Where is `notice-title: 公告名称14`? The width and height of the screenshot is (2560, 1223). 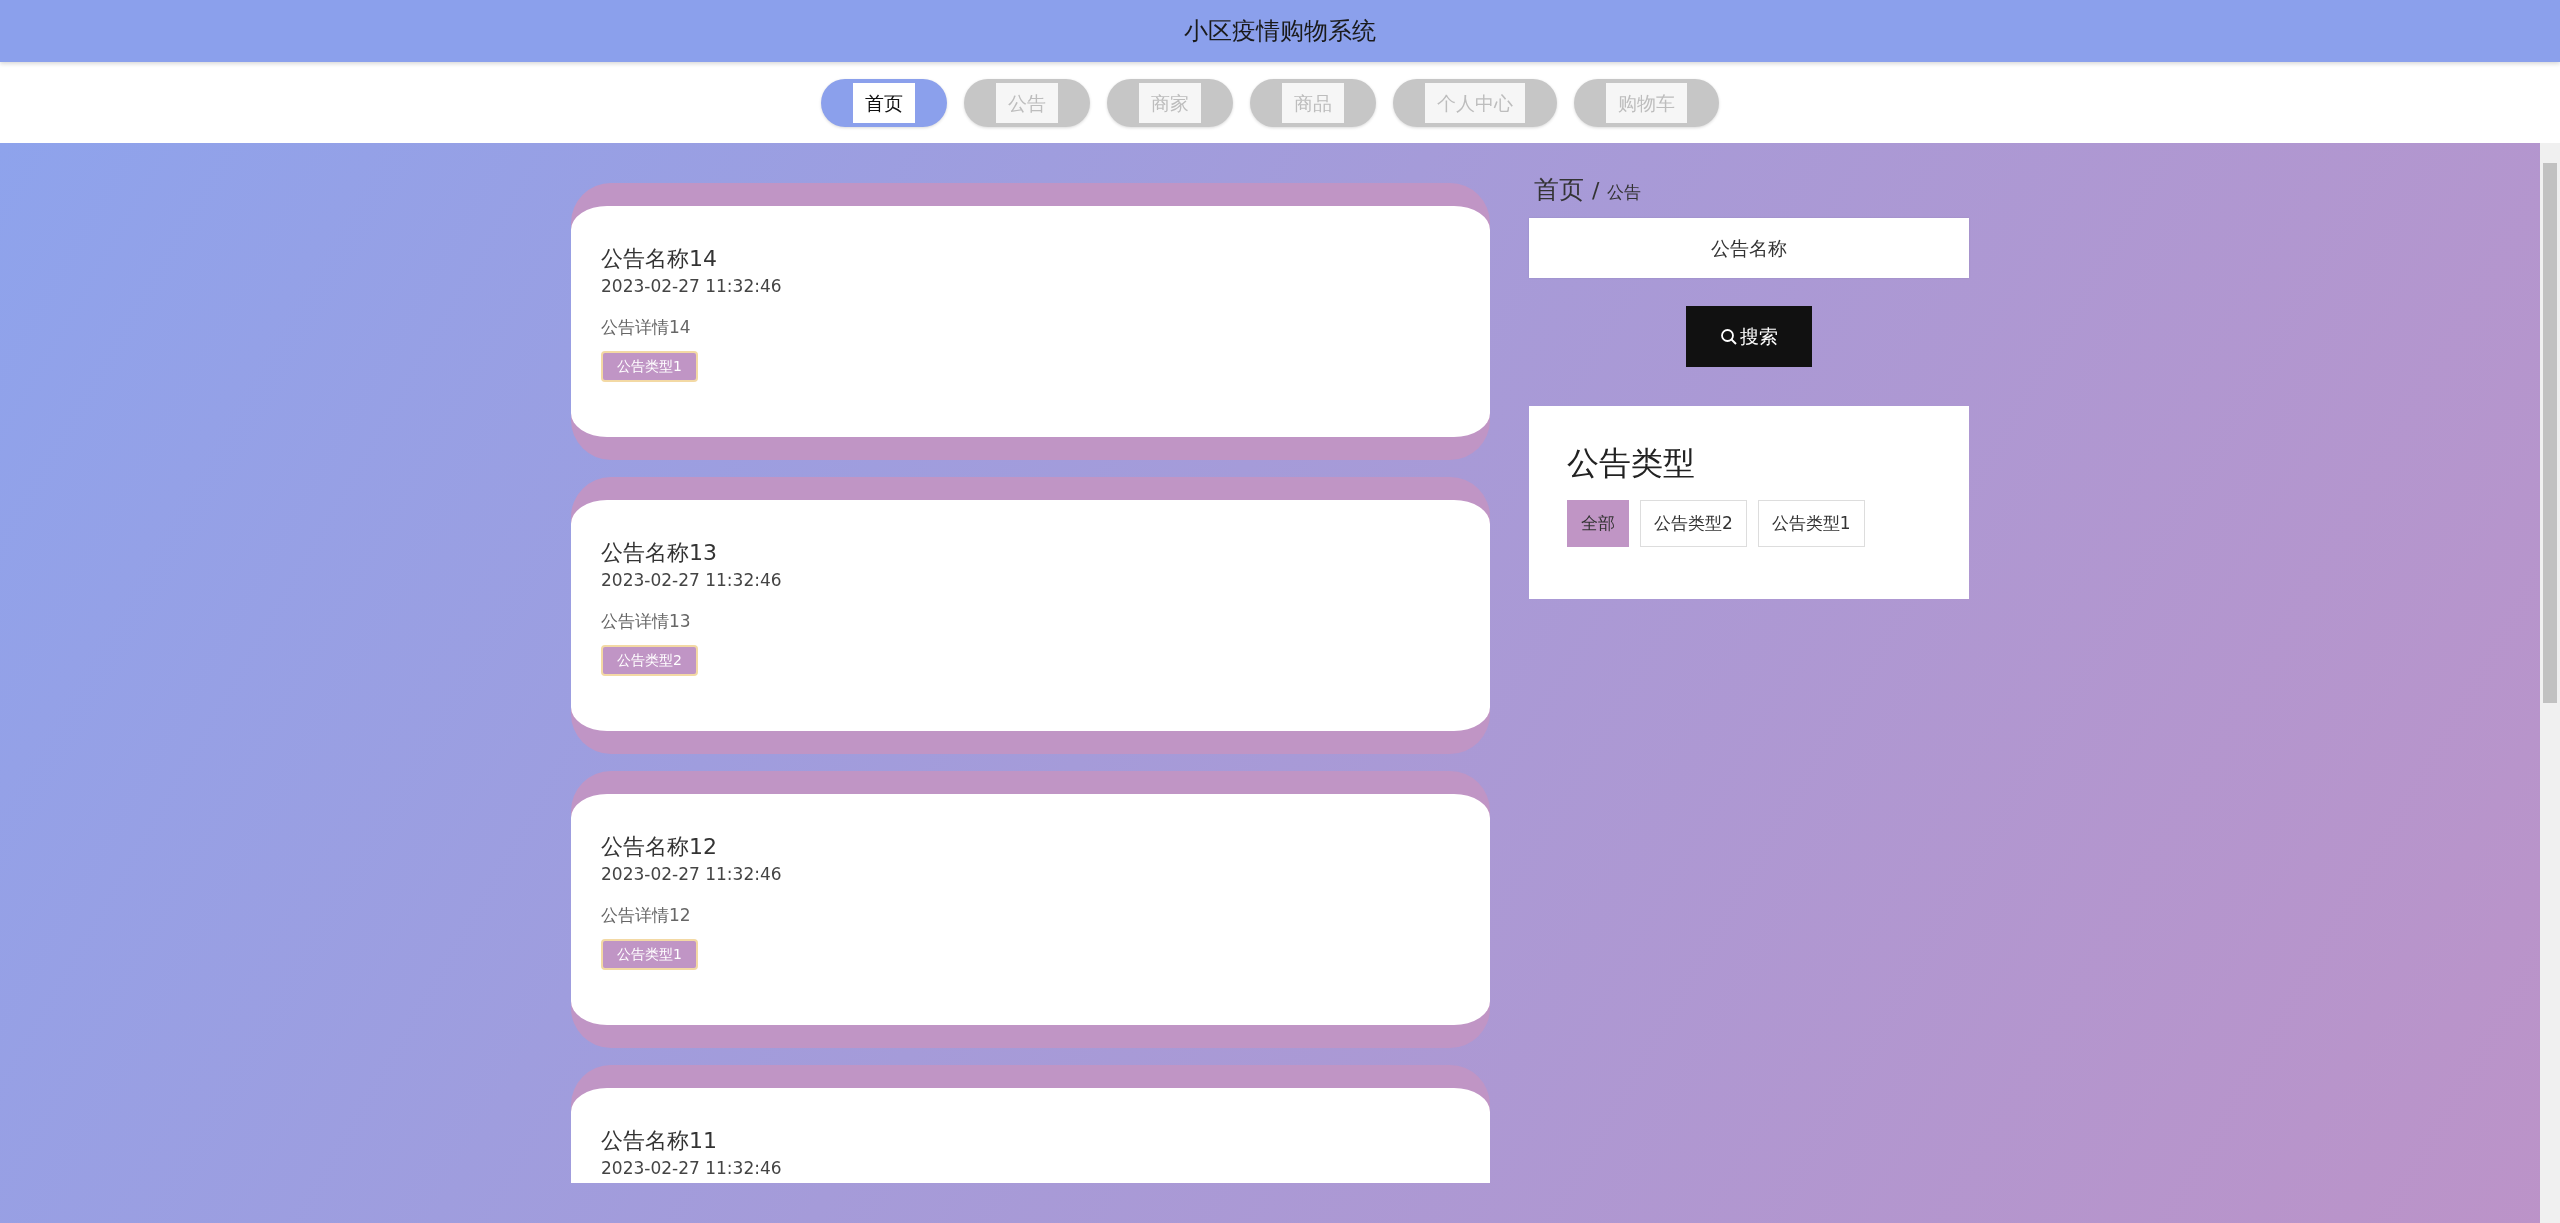
notice-title: 公告名称14 is located at coordinates (659, 259).